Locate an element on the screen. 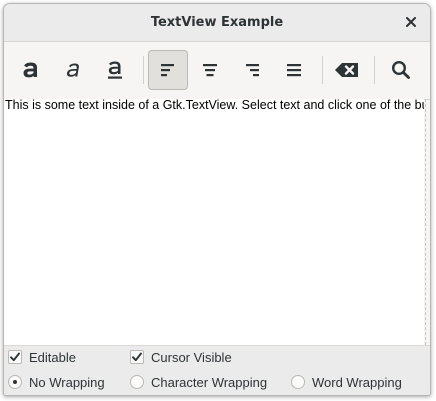  format-justify-right-icon is located at coordinates (252, 70).